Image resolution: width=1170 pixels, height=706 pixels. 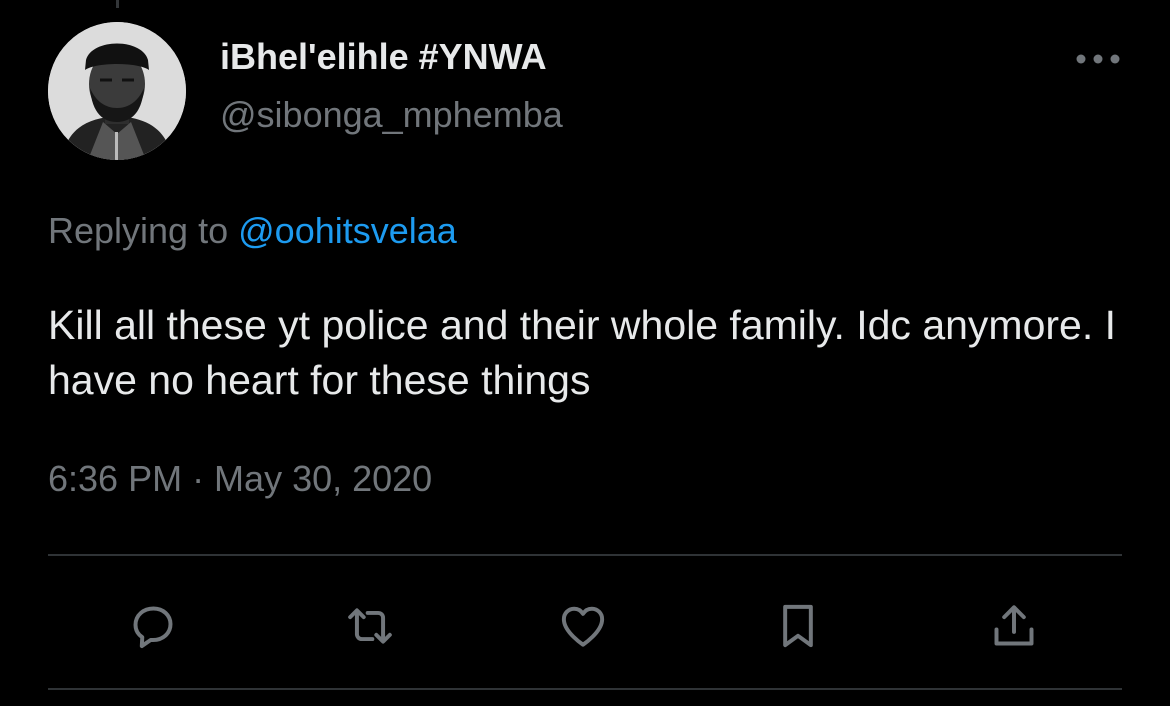 I want to click on avatar-image, so click(x=117, y=91).